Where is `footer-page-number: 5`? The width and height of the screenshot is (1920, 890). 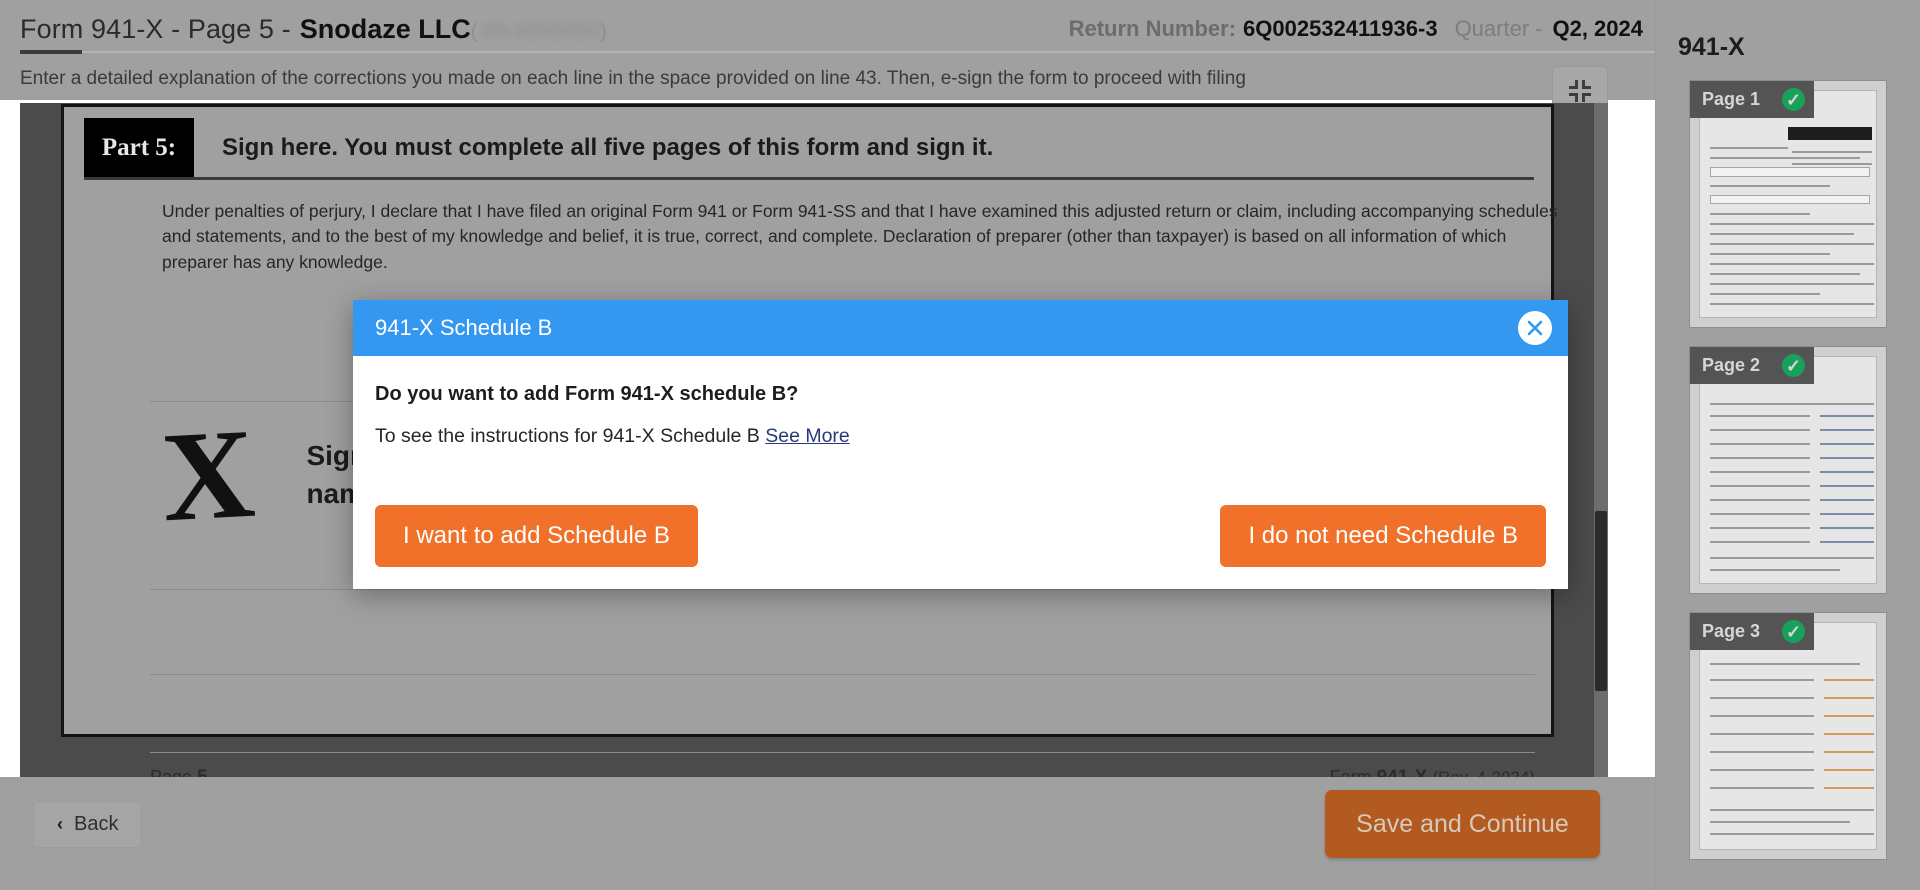 footer-page-number: 5 is located at coordinates (202, 772).